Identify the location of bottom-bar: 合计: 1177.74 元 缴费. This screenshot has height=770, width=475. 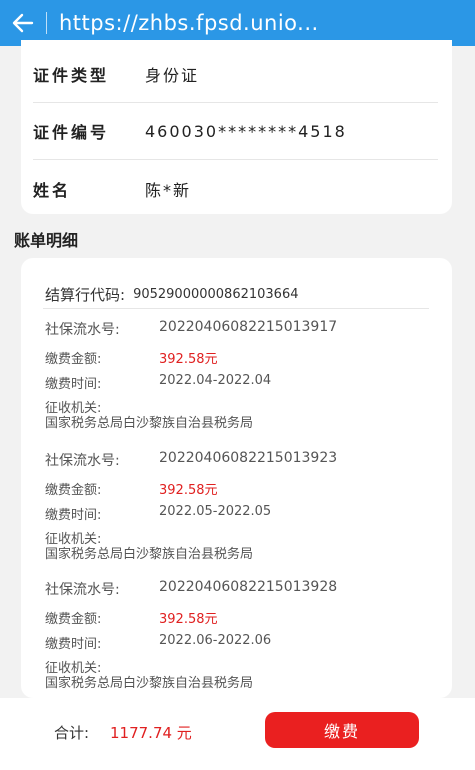
(237, 734).